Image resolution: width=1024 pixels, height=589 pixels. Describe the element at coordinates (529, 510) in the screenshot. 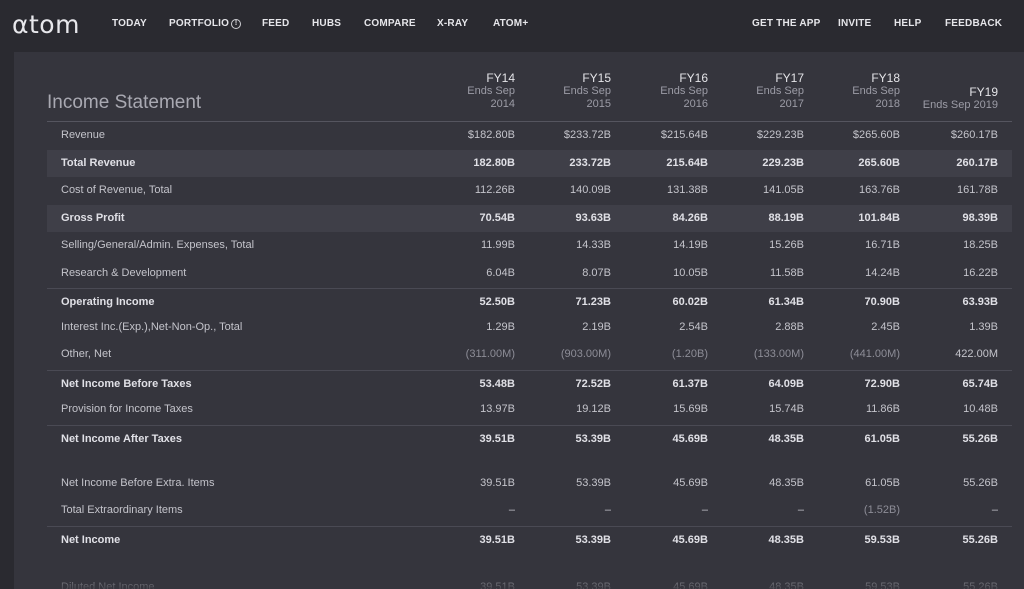

I see `table-row: Total Extraordinary Items – – – – (1.52B) –` at that location.